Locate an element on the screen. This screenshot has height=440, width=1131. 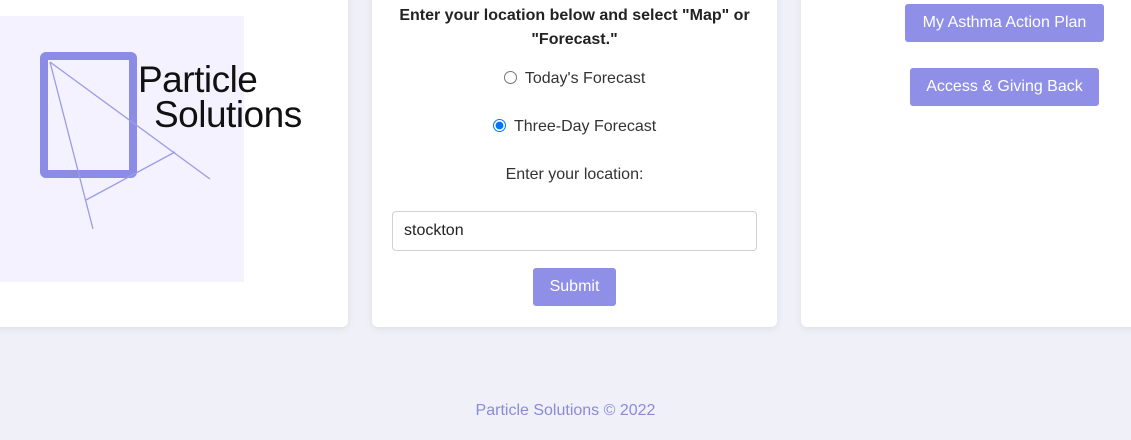
logo-line-2: Solutions is located at coordinates (228, 114).